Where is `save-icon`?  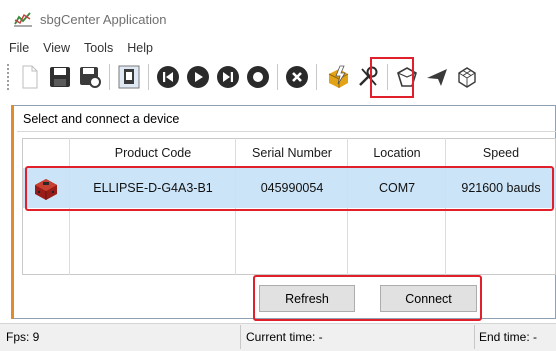 save-icon is located at coordinates (59, 77).